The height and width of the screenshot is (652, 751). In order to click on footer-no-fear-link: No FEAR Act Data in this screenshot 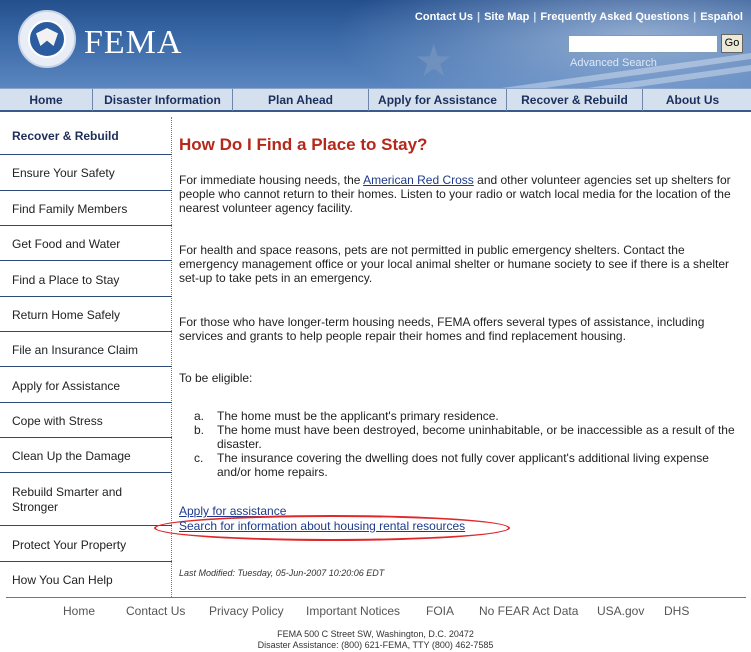, I will do `click(528, 611)`.